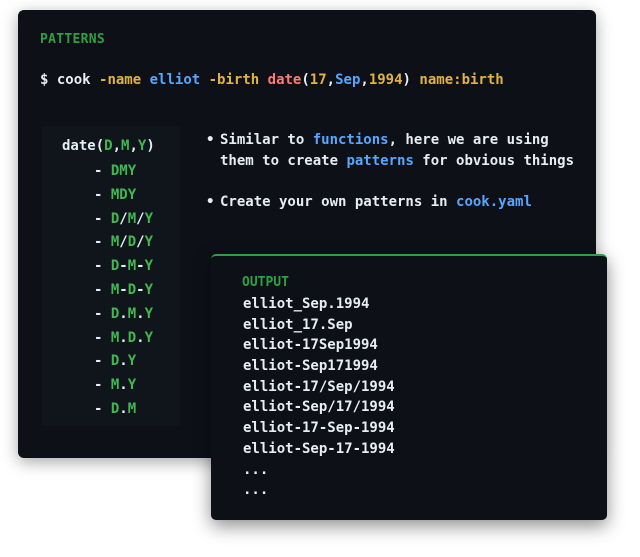 This screenshot has width=640, height=557. I want to click on arg-day: 17, so click(318, 80).